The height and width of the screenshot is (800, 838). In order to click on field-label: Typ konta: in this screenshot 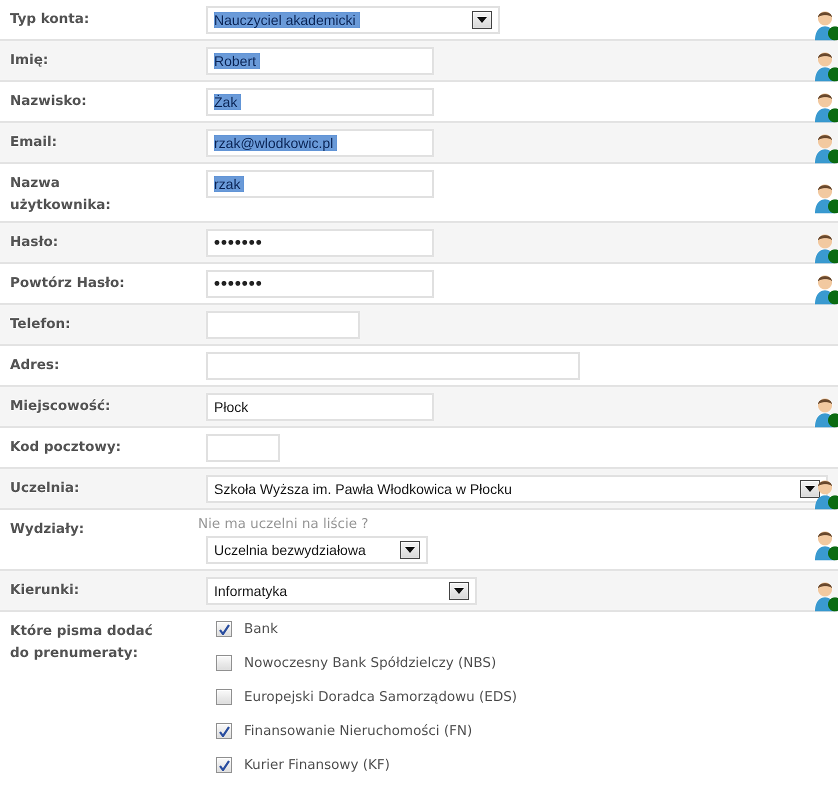, I will do `click(49, 19)`.